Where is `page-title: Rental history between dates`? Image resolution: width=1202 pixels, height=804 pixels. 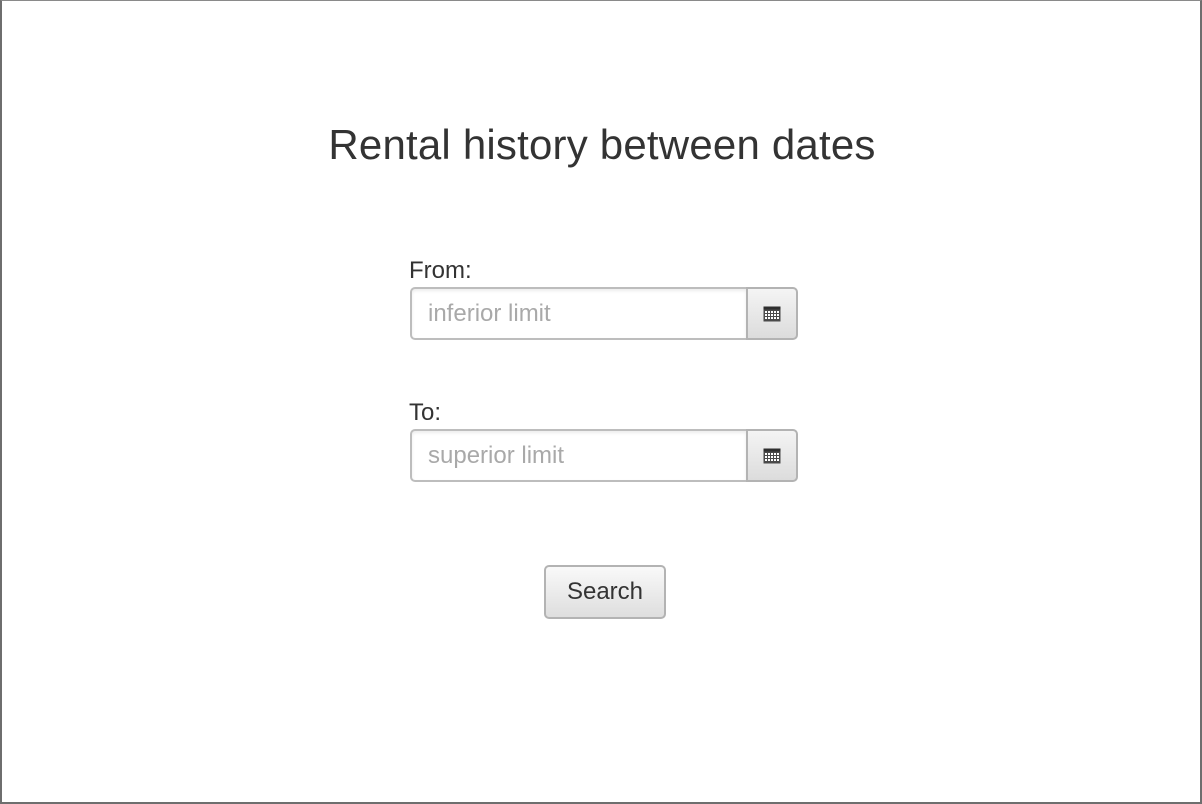
page-title: Rental history between dates is located at coordinates (602, 144).